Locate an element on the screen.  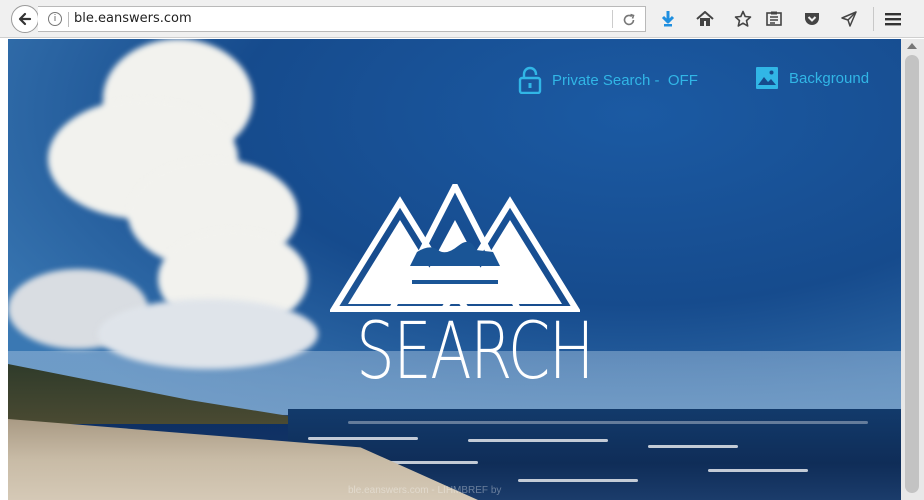
vertical-scrollbar is located at coordinates (912, 269).